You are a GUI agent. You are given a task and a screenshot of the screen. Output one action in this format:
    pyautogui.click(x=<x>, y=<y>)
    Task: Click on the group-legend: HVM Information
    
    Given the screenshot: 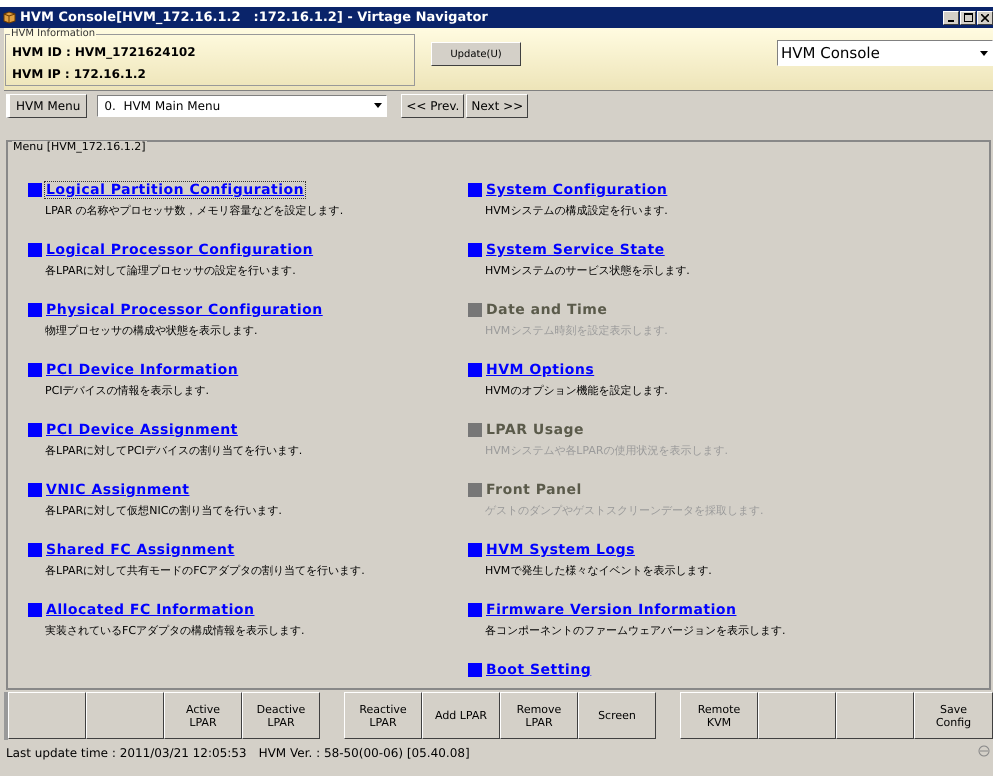 What is the action you would take?
    pyautogui.click(x=53, y=34)
    